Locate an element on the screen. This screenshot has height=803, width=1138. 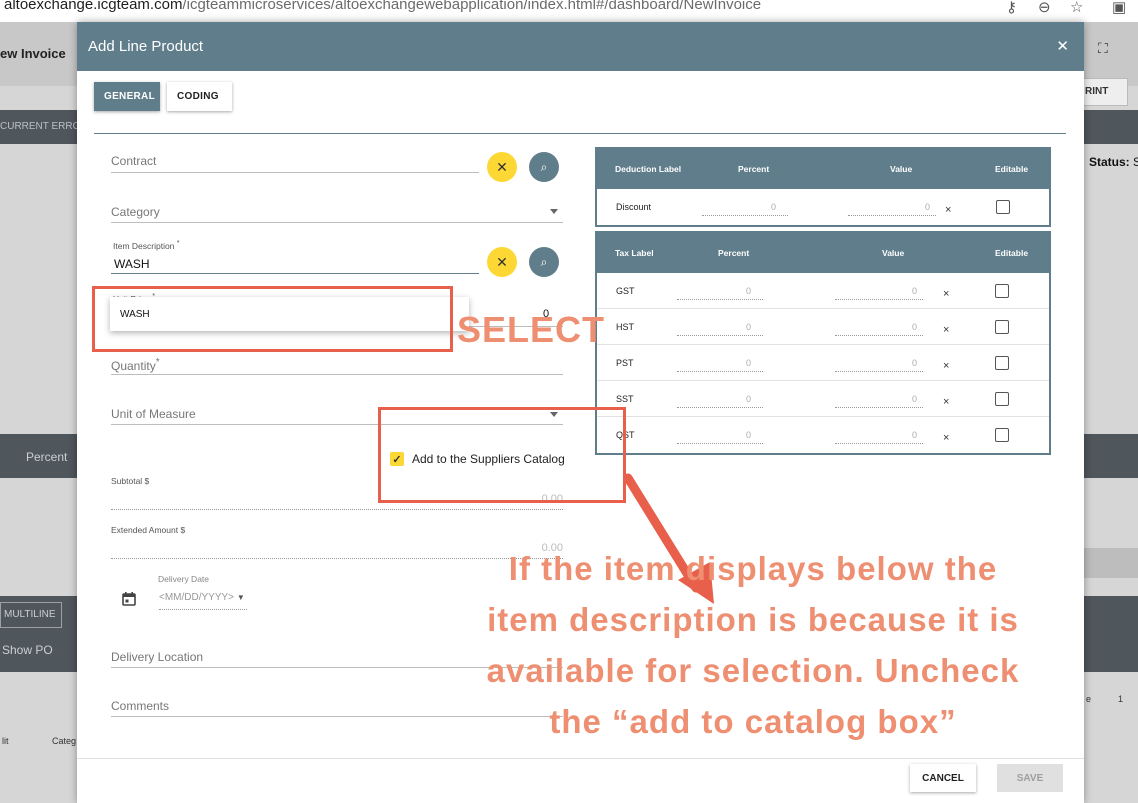
subtotal-label: Subtotal $ is located at coordinates (130, 481).